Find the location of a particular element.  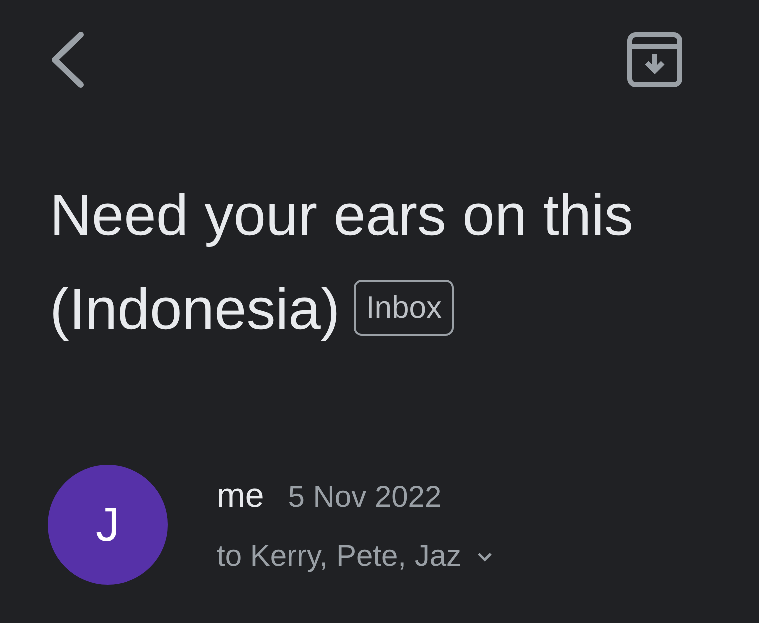

sender-name: me is located at coordinates (240, 496).